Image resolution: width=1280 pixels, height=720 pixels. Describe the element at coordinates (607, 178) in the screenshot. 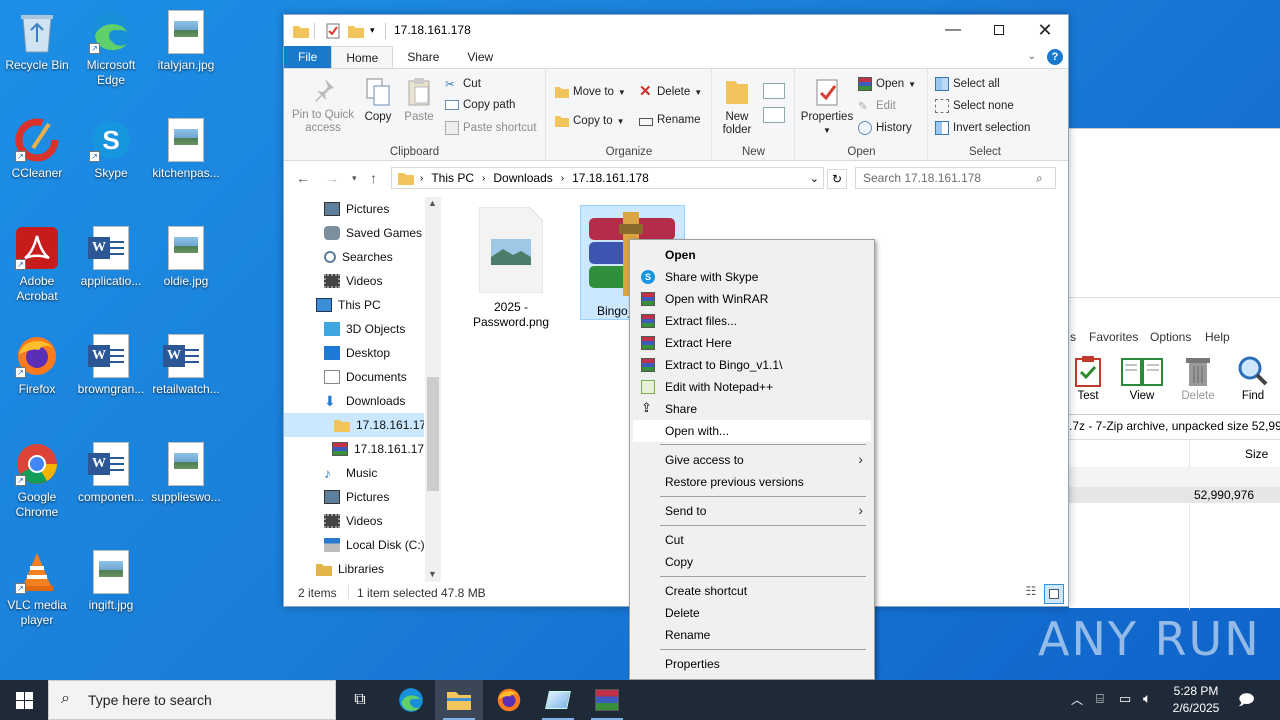

I see `address-bar: › This PC › Downloads › 17.18.161.178 ⌄` at that location.